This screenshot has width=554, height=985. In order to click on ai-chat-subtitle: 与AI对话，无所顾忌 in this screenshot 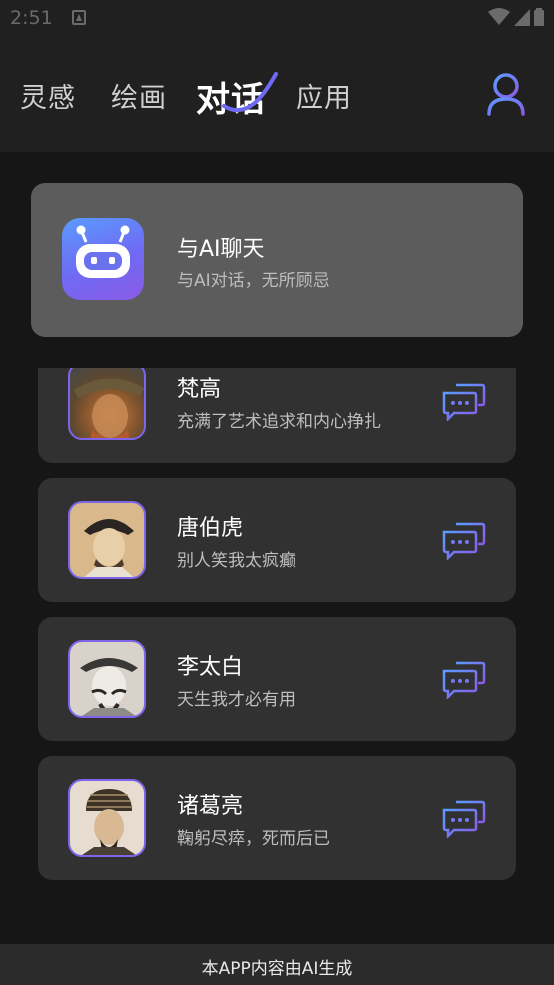, I will do `click(253, 281)`.